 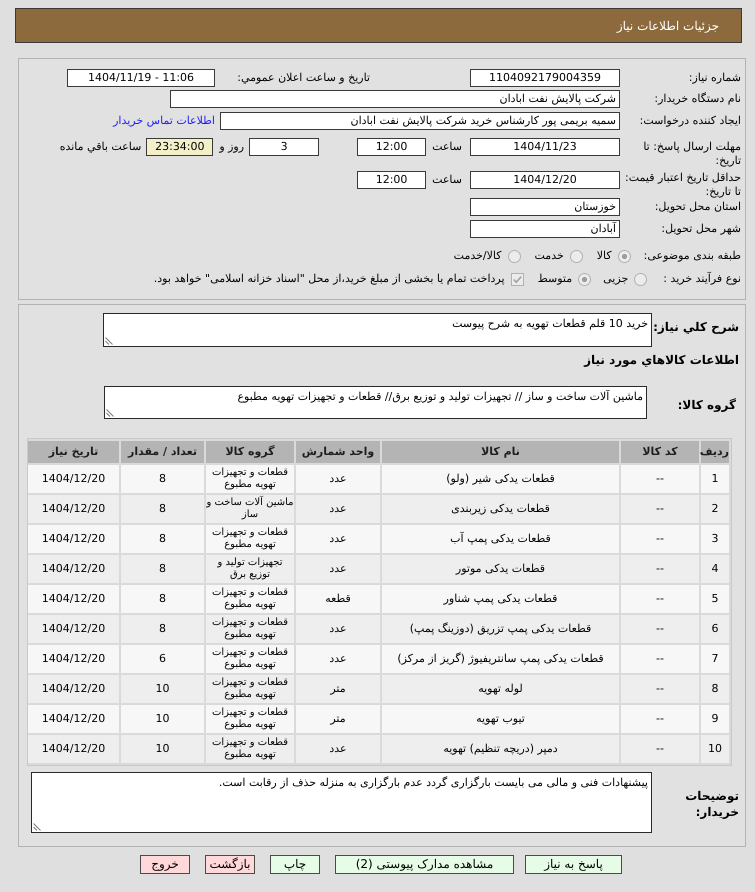 I want to click on days-label: روز و, so click(x=231, y=146).